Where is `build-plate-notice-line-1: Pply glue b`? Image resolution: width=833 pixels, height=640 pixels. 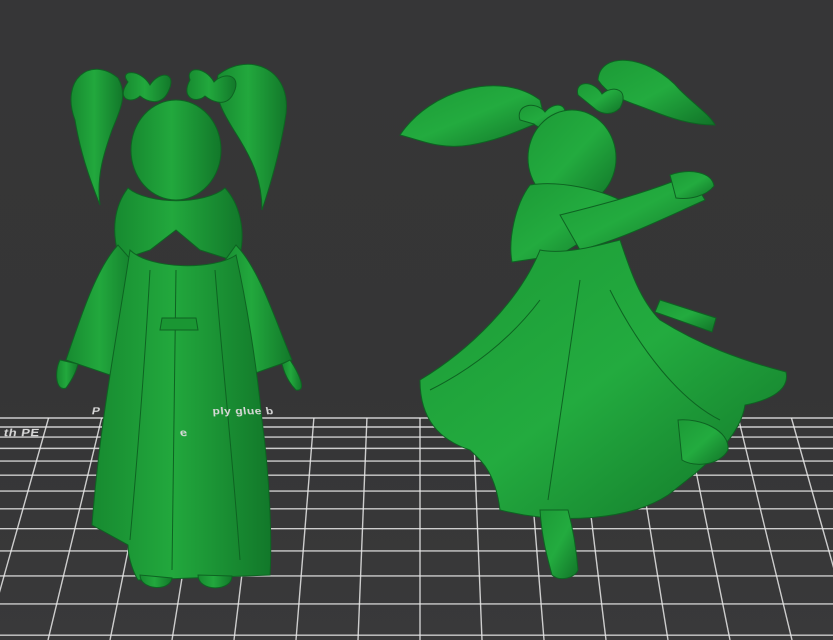
build-plate-notice-line-1: Pply glue b is located at coordinates (182, 411).